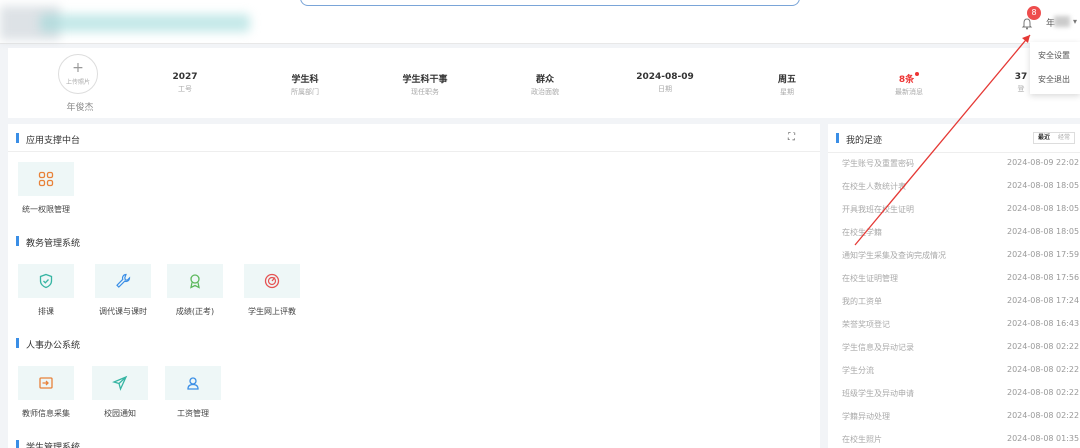  What do you see at coordinates (961, 393) in the screenshot?
I see `list-item: 班级学生及异动申请 2024-08-08 02:22` at bounding box center [961, 393].